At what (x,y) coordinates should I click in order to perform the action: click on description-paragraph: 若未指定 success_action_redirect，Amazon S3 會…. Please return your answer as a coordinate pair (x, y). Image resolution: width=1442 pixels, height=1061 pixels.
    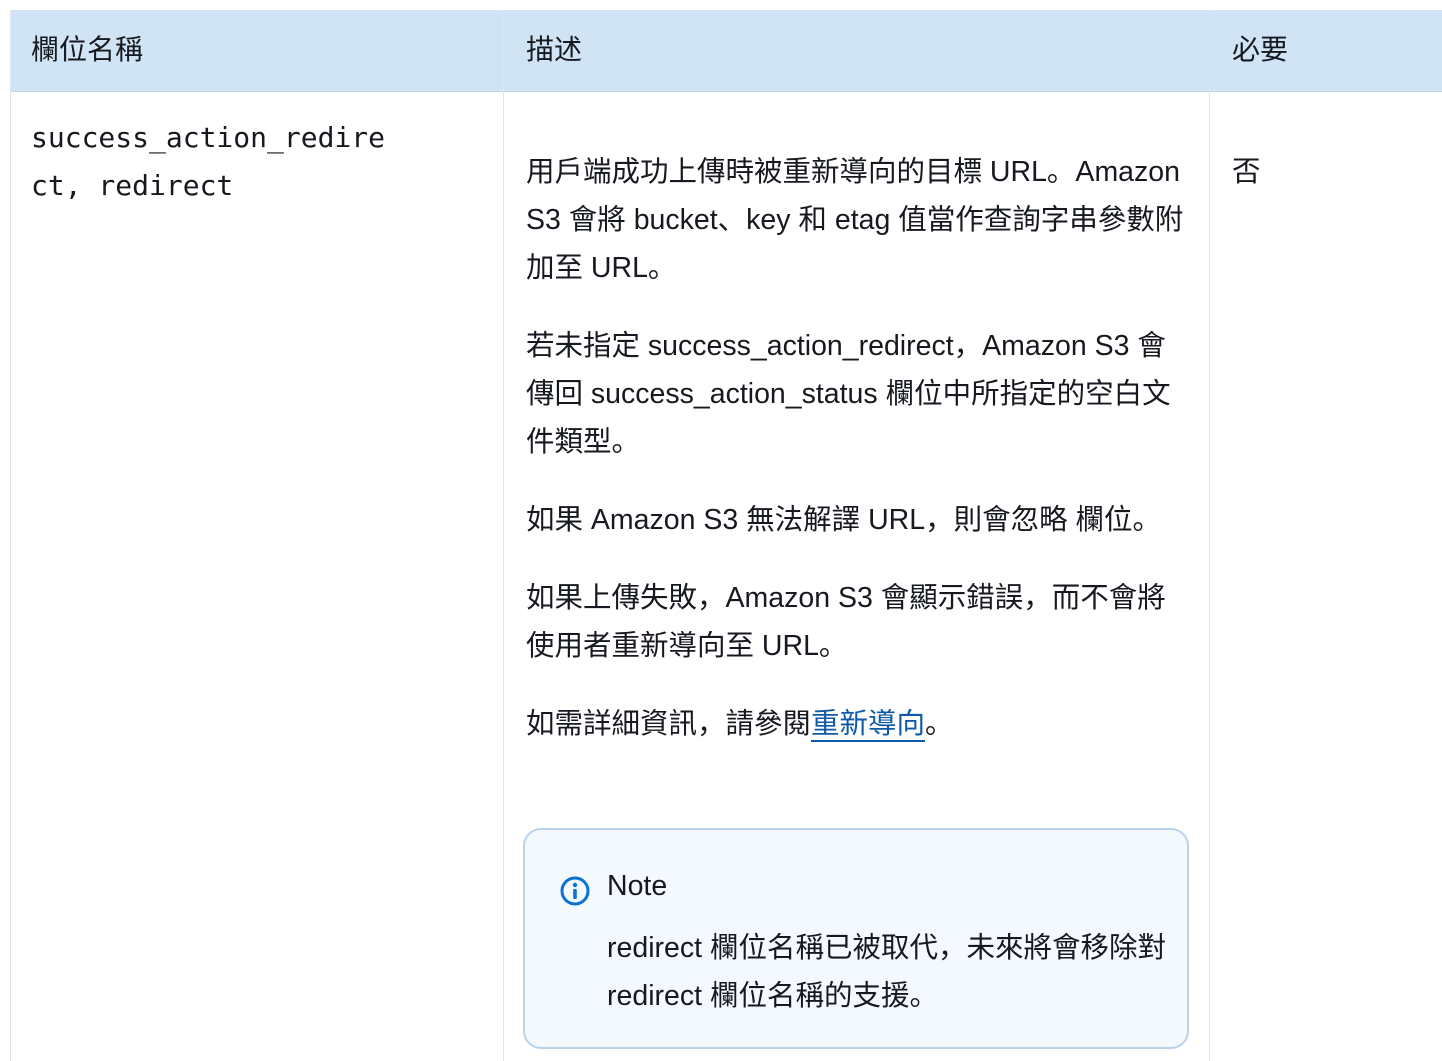
    Looking at the image, I should click on (848, 394).